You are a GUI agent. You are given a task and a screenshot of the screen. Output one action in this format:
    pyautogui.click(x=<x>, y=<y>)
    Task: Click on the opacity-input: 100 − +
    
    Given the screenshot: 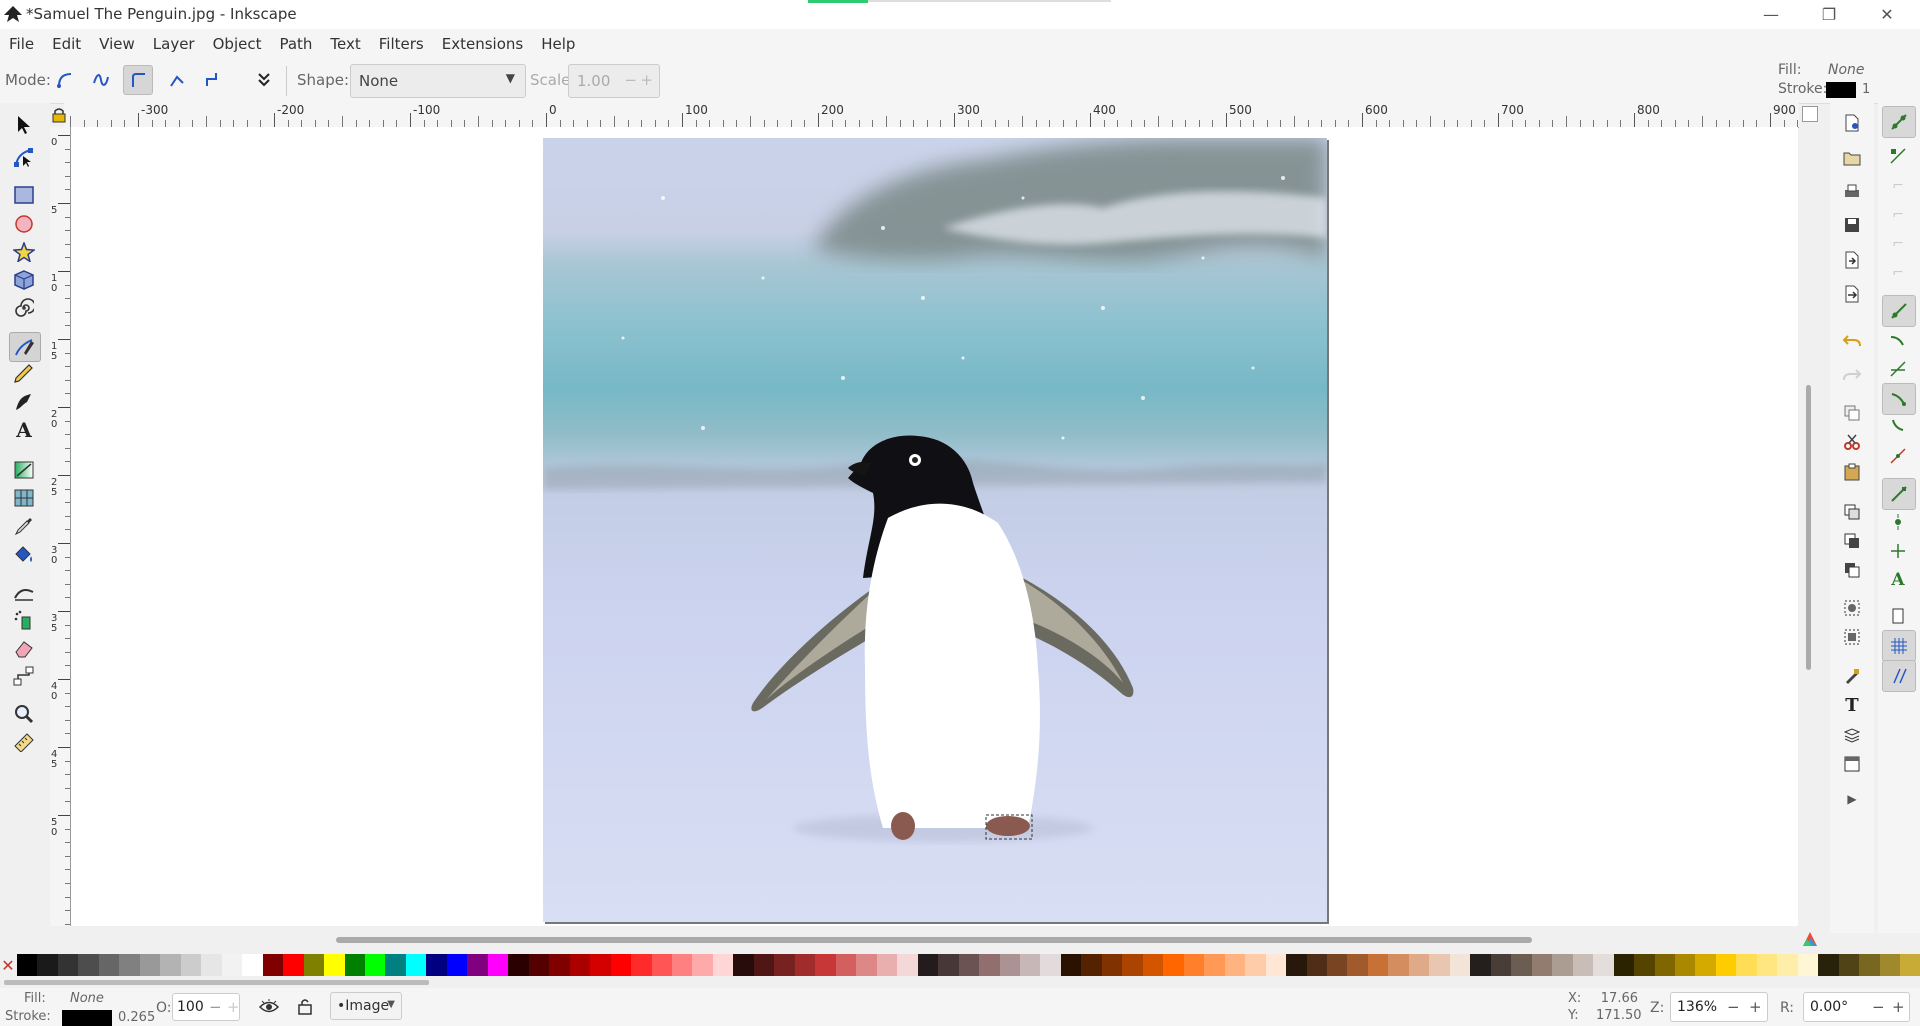 What is the action you would take?
    pyautogui.click(x=206, y=1007)
    